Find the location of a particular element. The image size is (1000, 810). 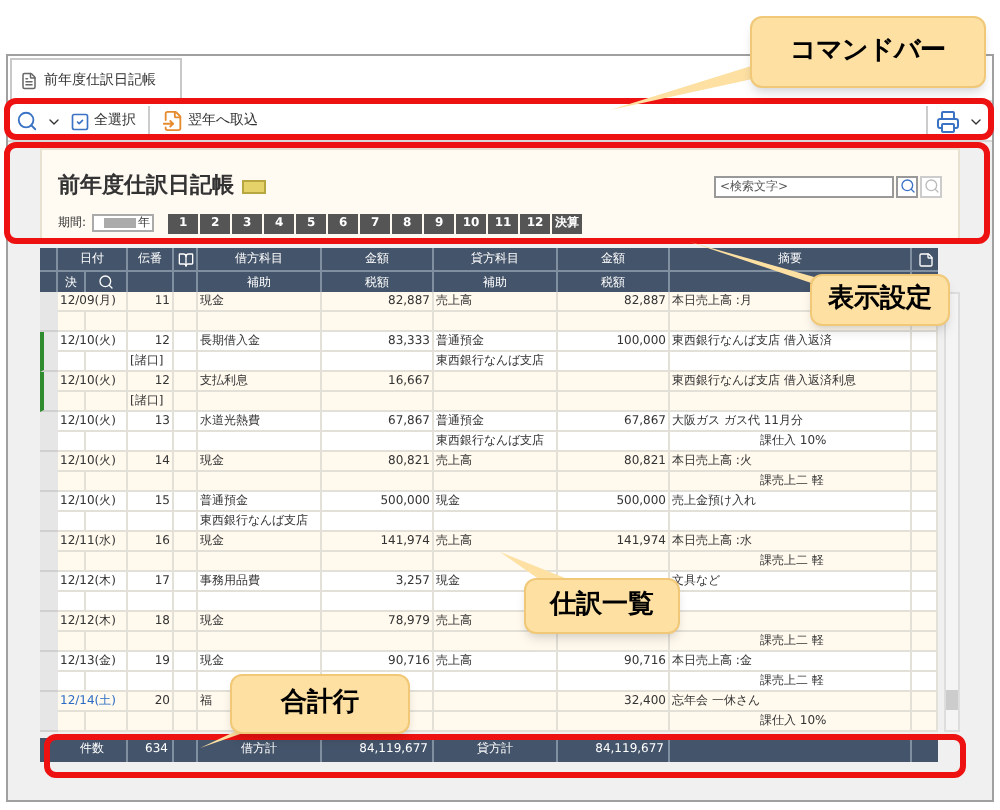

page-title: 前年度仕訳日記帳 is located at coordinates (146, 186).